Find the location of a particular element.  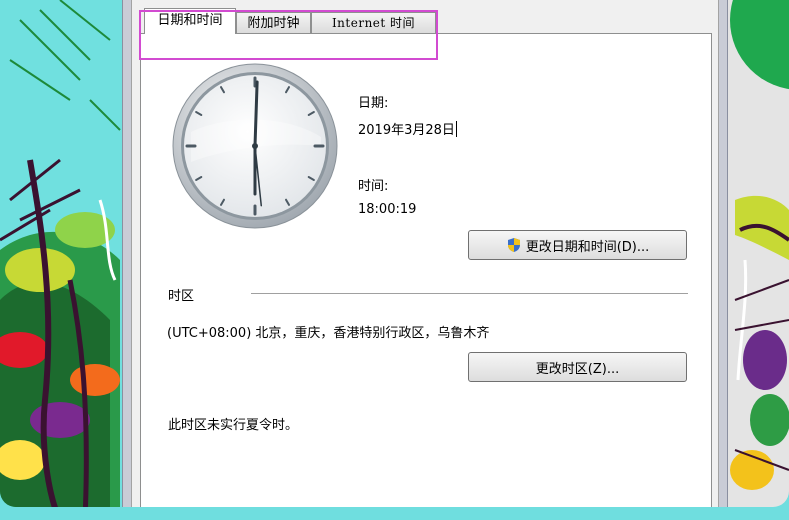

uac-shield-icon is located at coordinates (513, 245).